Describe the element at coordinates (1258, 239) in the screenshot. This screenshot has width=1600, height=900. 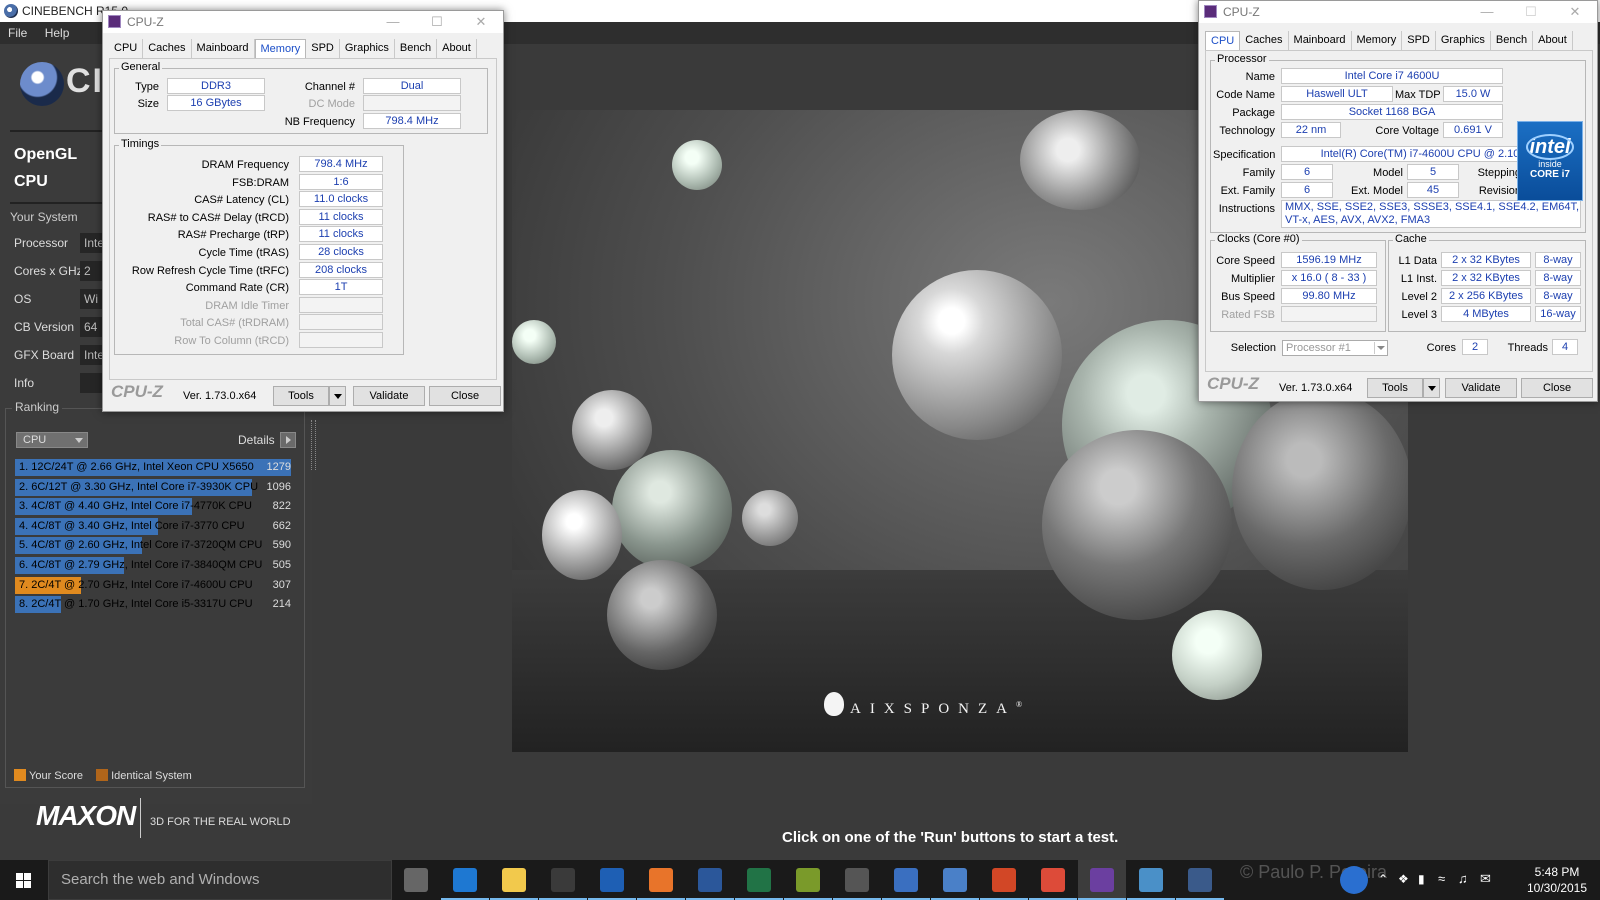
I see `clocks-title: Clocks (Core #0)` at that location.